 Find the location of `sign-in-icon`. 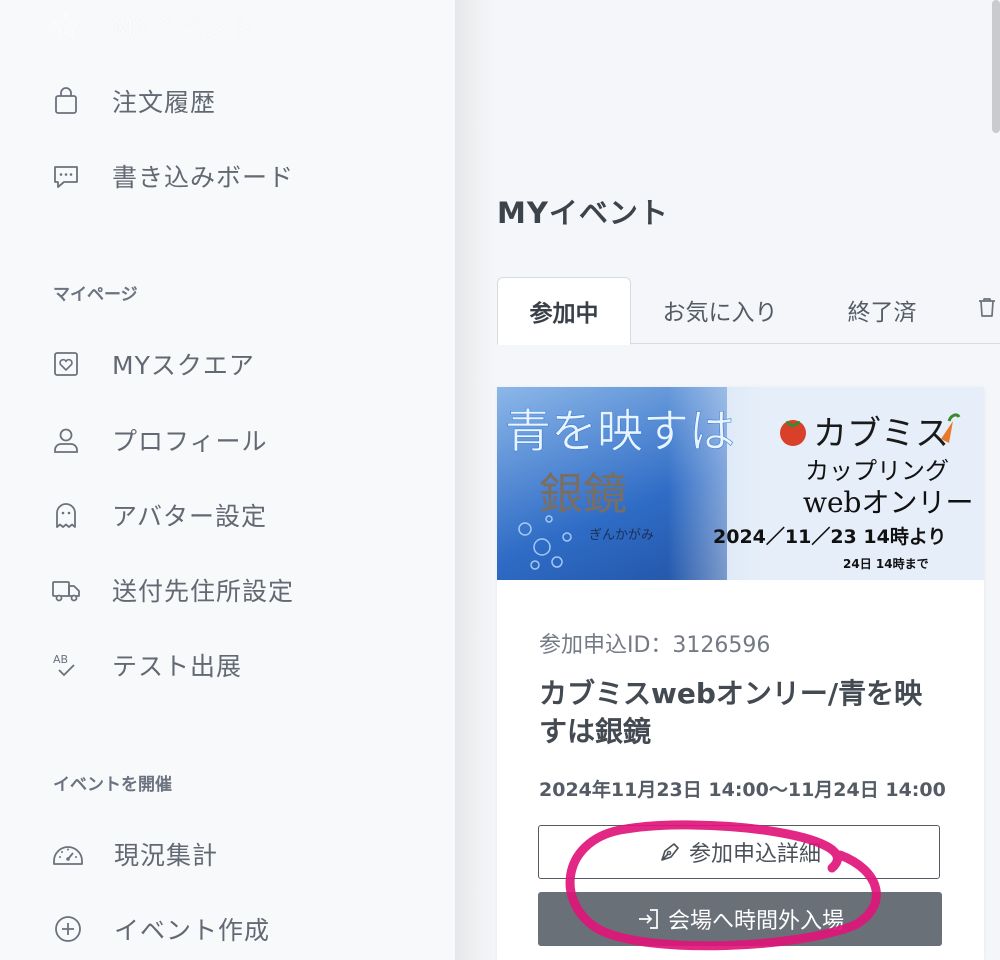

sign-in-icon is located at coordinates (648, 919).